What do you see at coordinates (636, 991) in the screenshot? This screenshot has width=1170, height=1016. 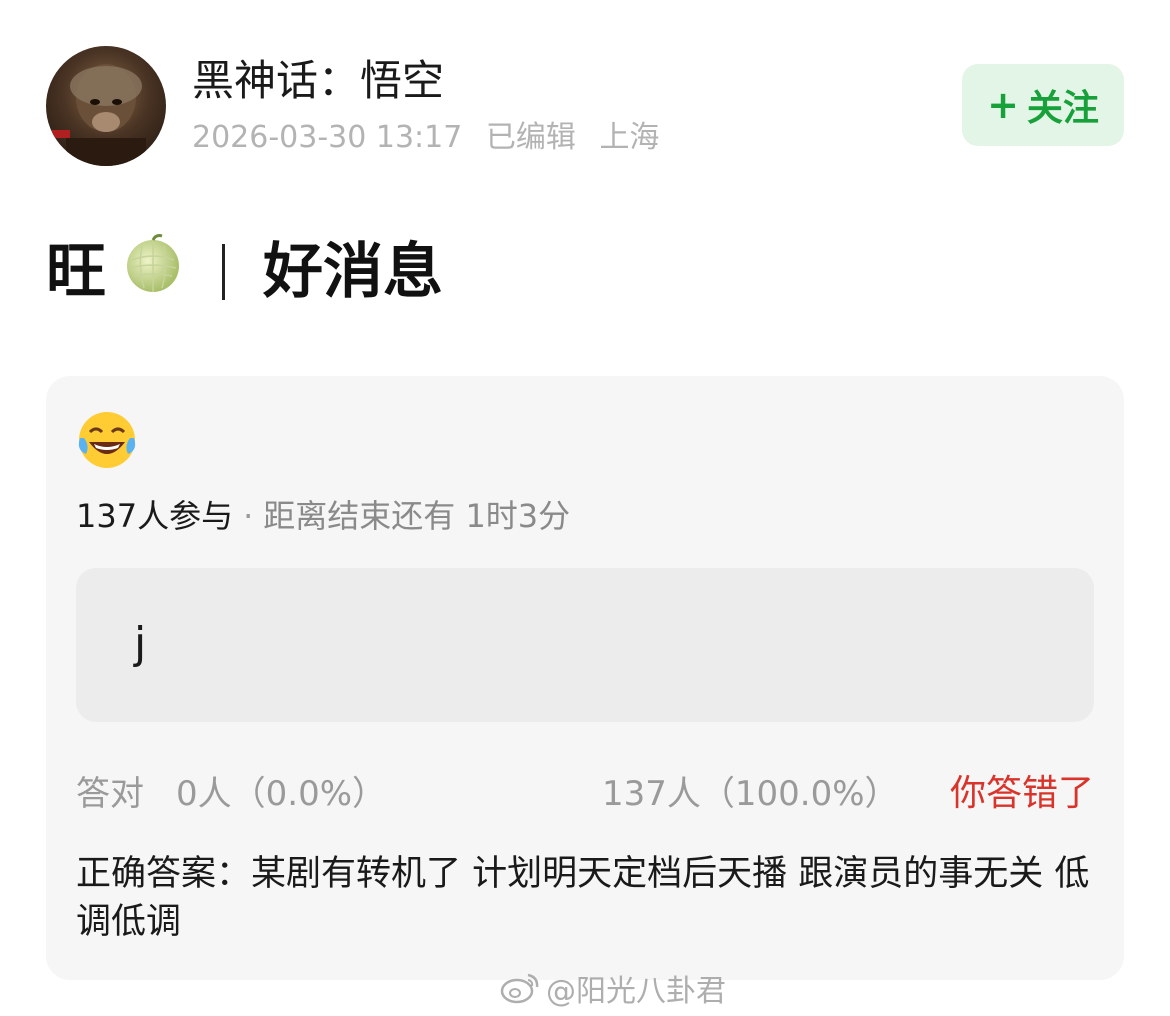 I see `watermark-text: @阳光八卦君` at bounding box center [636, 991].